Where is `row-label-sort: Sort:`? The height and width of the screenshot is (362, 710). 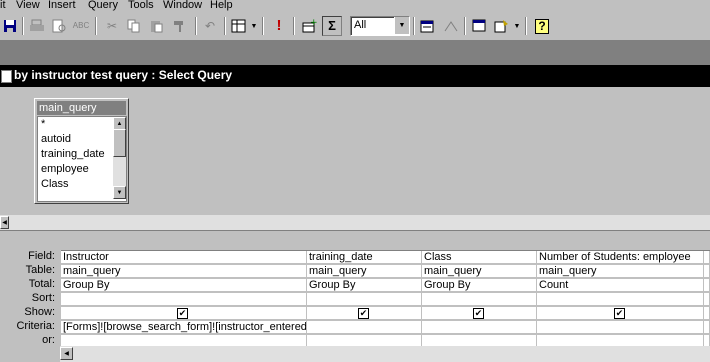
row-label-sort: Sort: is located at coordinates (43, 298).